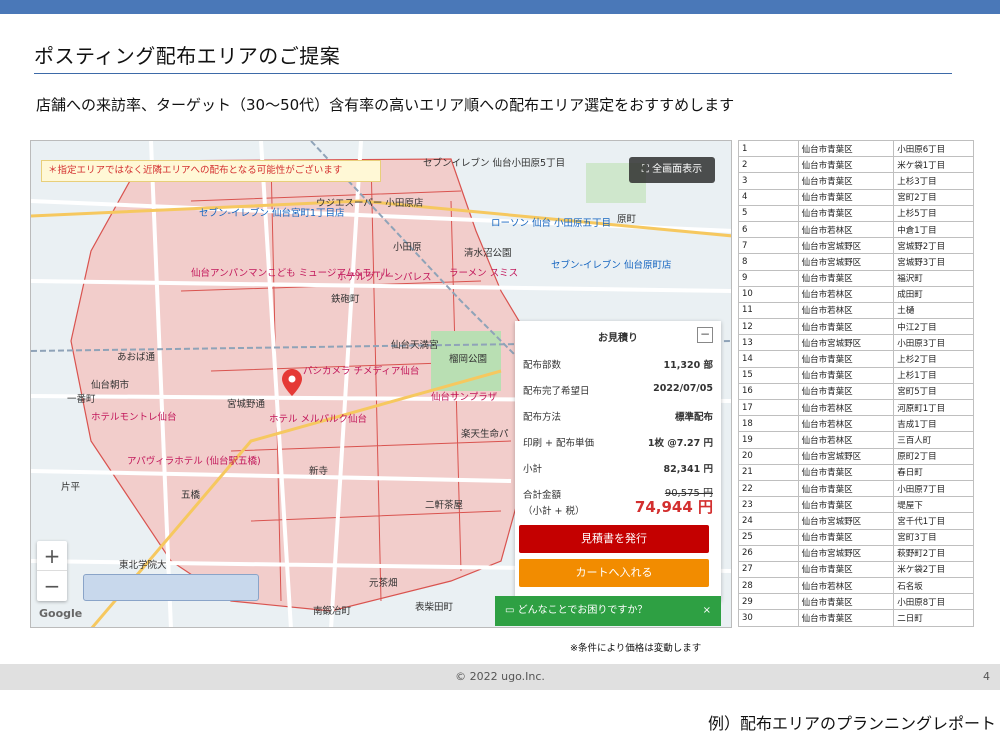  What do you see at coordinates (383, 583) in the screenshot?
I see `map-label: 元茶畑` at bounding box center [383, 583].